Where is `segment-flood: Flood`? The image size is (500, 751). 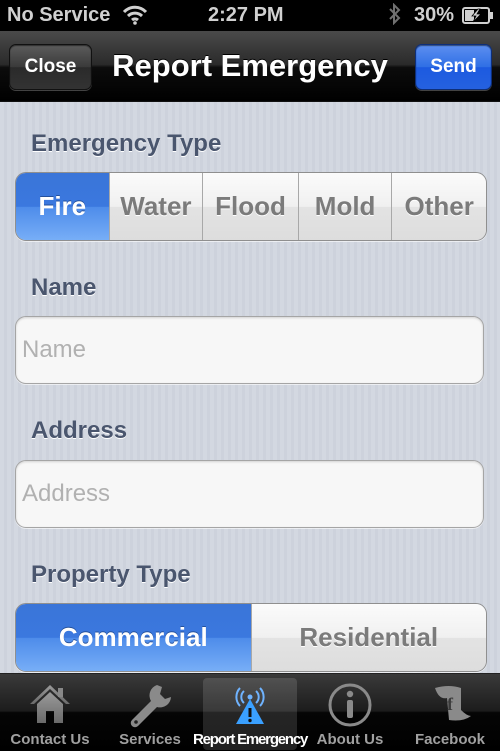
segment-flood: Flood is located at coordinates (250, 206).